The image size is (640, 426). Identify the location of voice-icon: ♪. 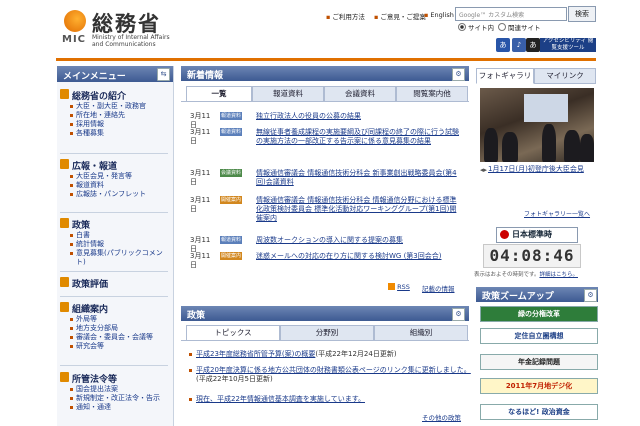
(519, 45).